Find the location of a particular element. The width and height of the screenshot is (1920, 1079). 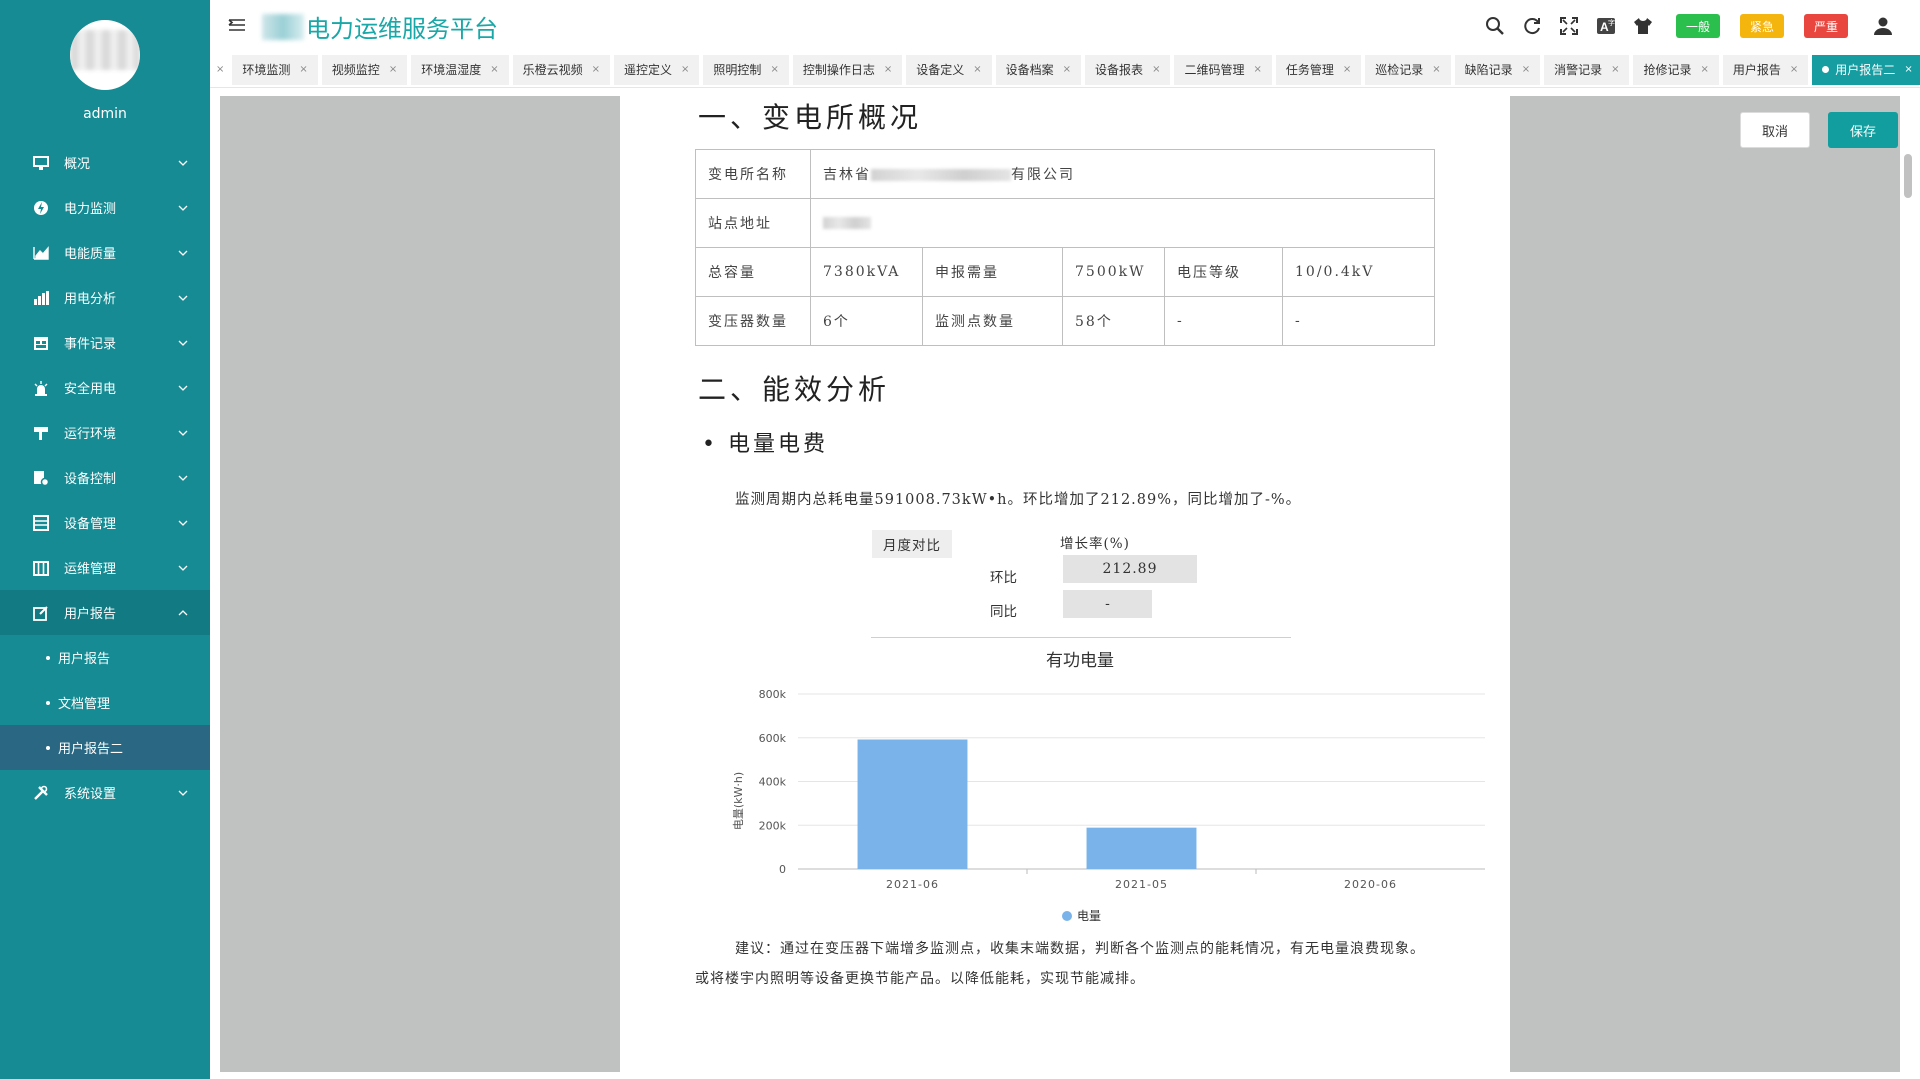

sidebar-item-usage-analysis: 用电分析 is located at coordinates (105, 297).